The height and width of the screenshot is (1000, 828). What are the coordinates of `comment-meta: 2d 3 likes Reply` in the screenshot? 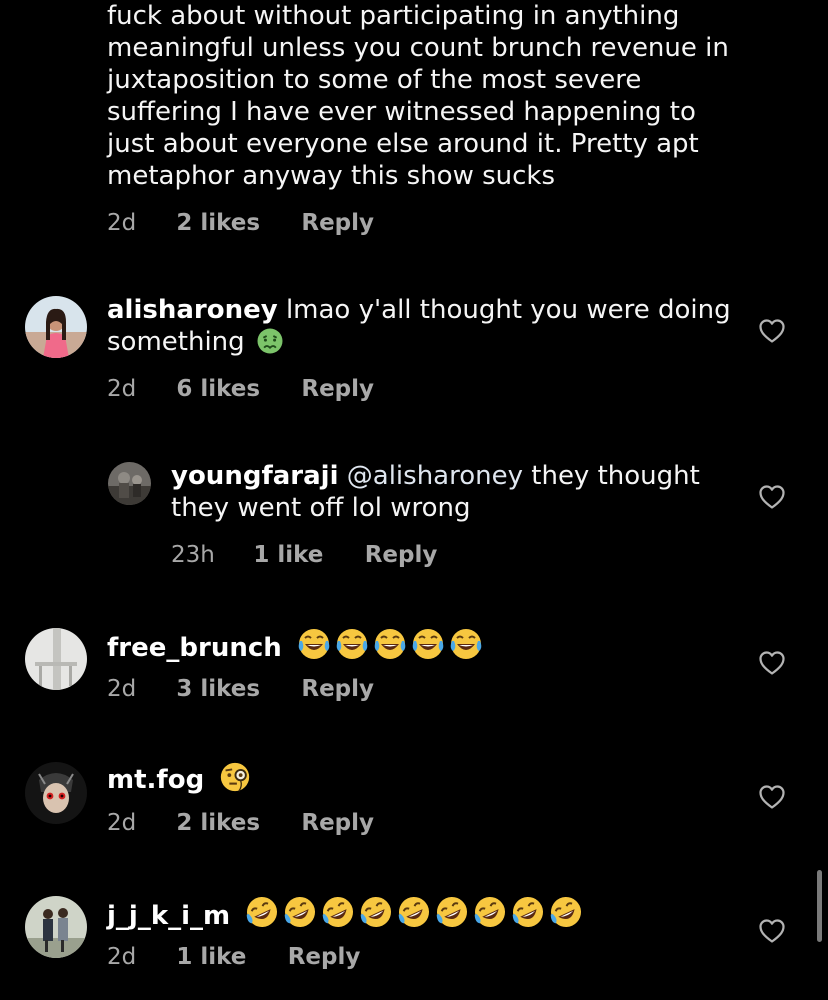 It's located at (240, 689).